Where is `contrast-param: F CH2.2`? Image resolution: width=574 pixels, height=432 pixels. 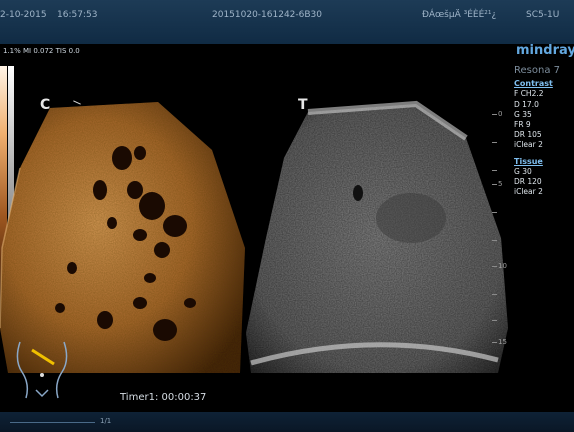
contrast-param: F CH2.2 is located at coordinates (529, 94).